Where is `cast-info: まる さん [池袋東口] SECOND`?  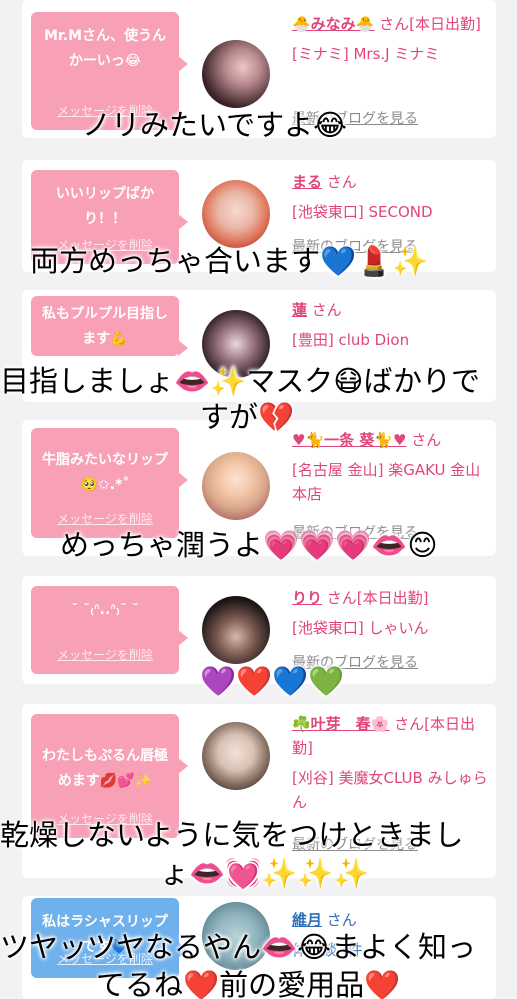 cast-info: まる さん [池袋東口] SECOND is located at coordinates (392, 197).